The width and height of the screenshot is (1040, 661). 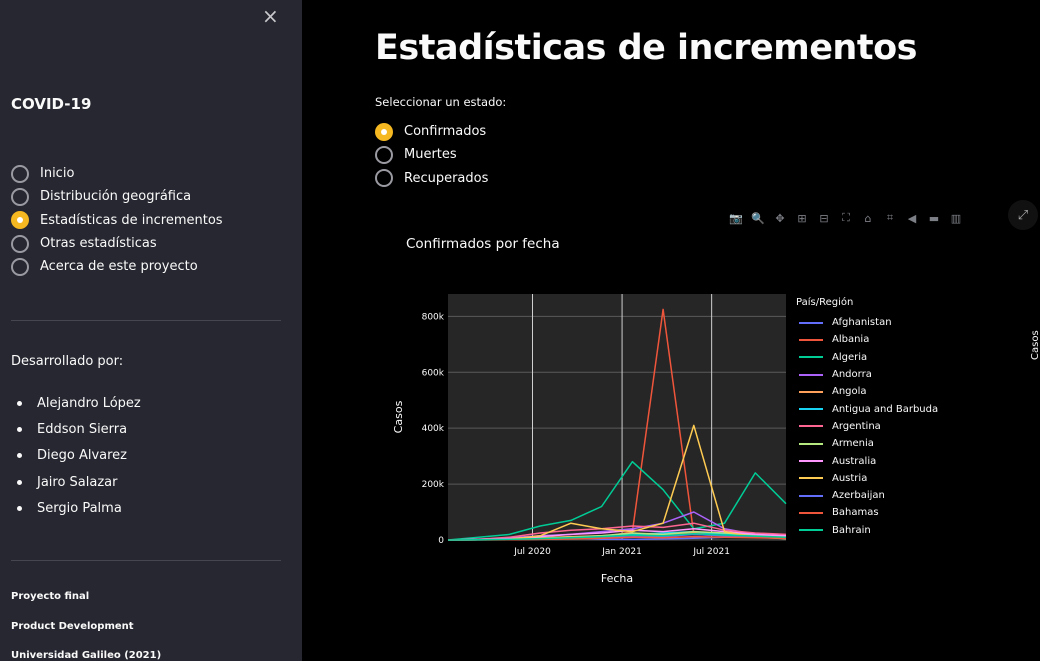 I want to click on legend-item: Azerbaijan, so click(x=867, y=495).